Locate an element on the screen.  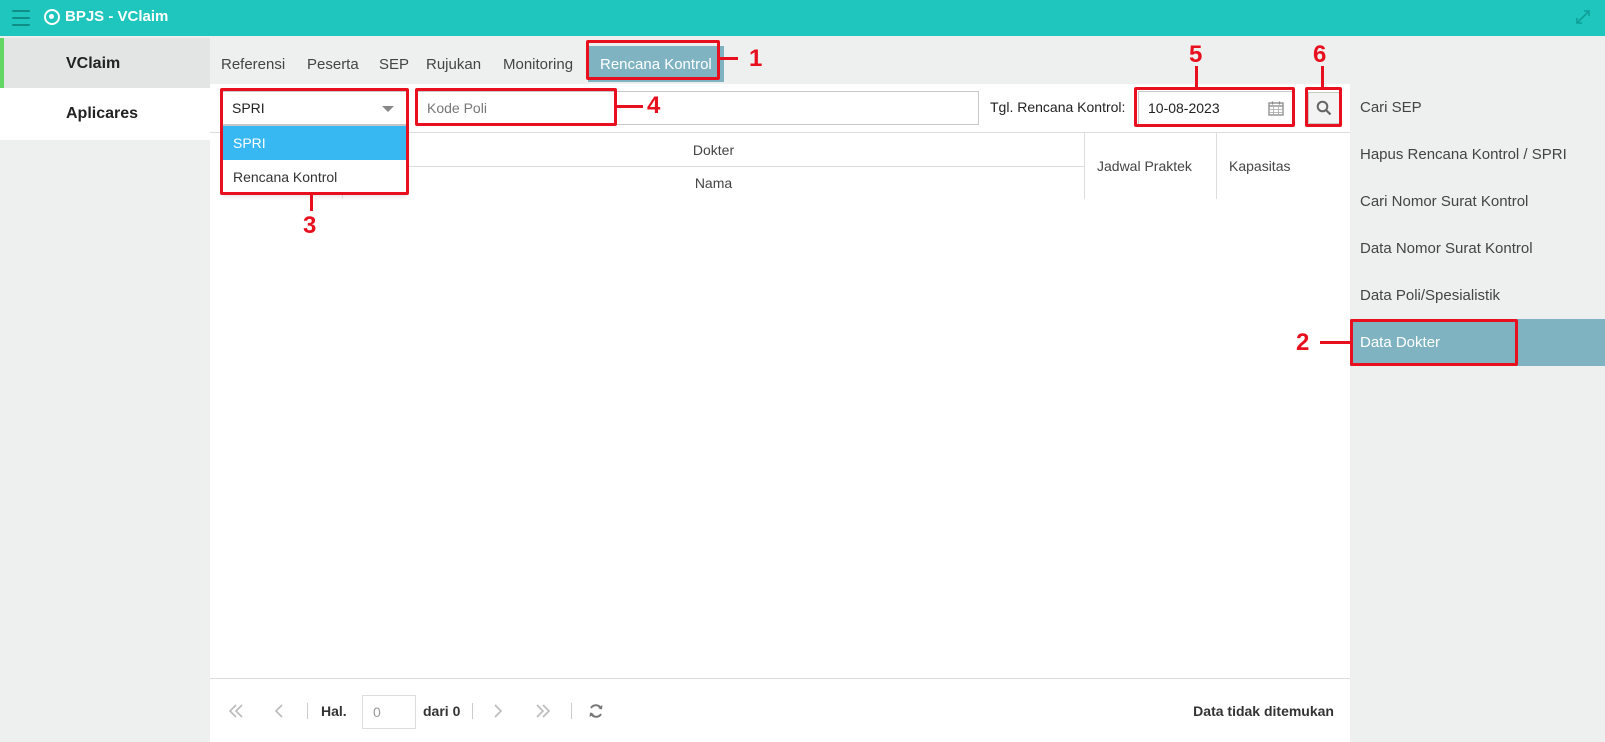
app-header: BPJS - VClaim is located at coordinates (802, 18).